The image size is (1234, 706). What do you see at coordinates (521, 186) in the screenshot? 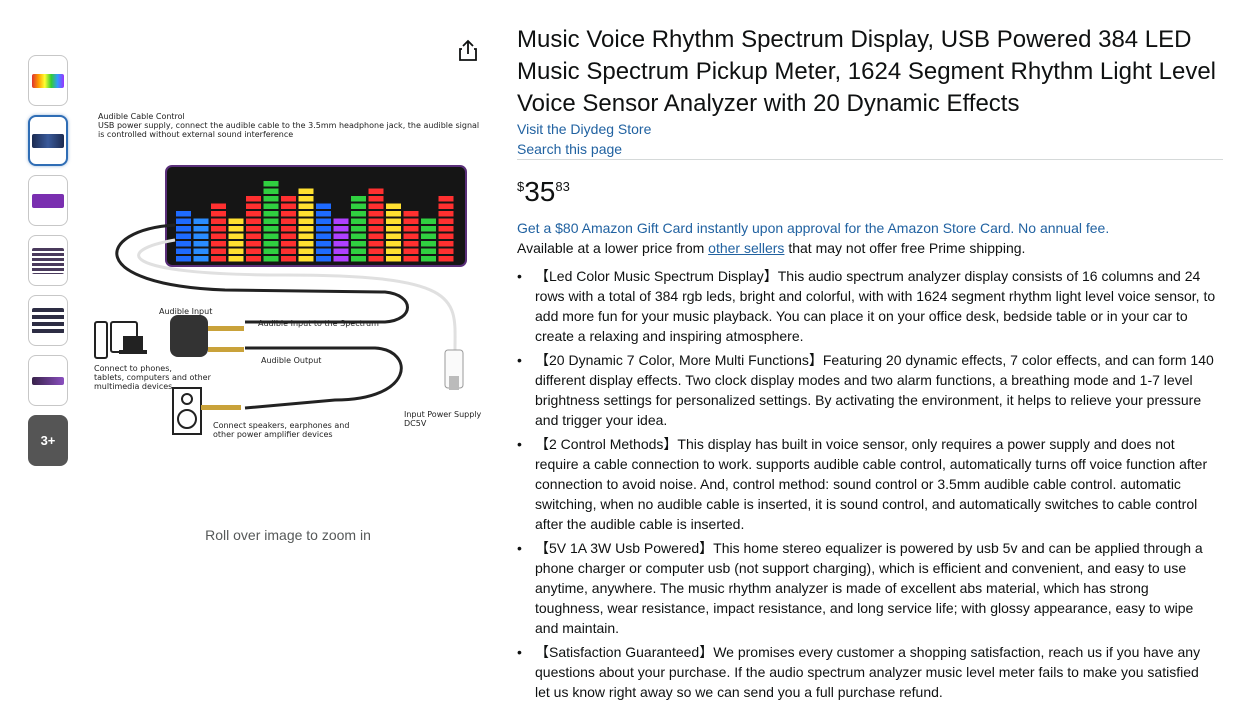
I see `price-symbol: $` at bounding box center [521, 186].